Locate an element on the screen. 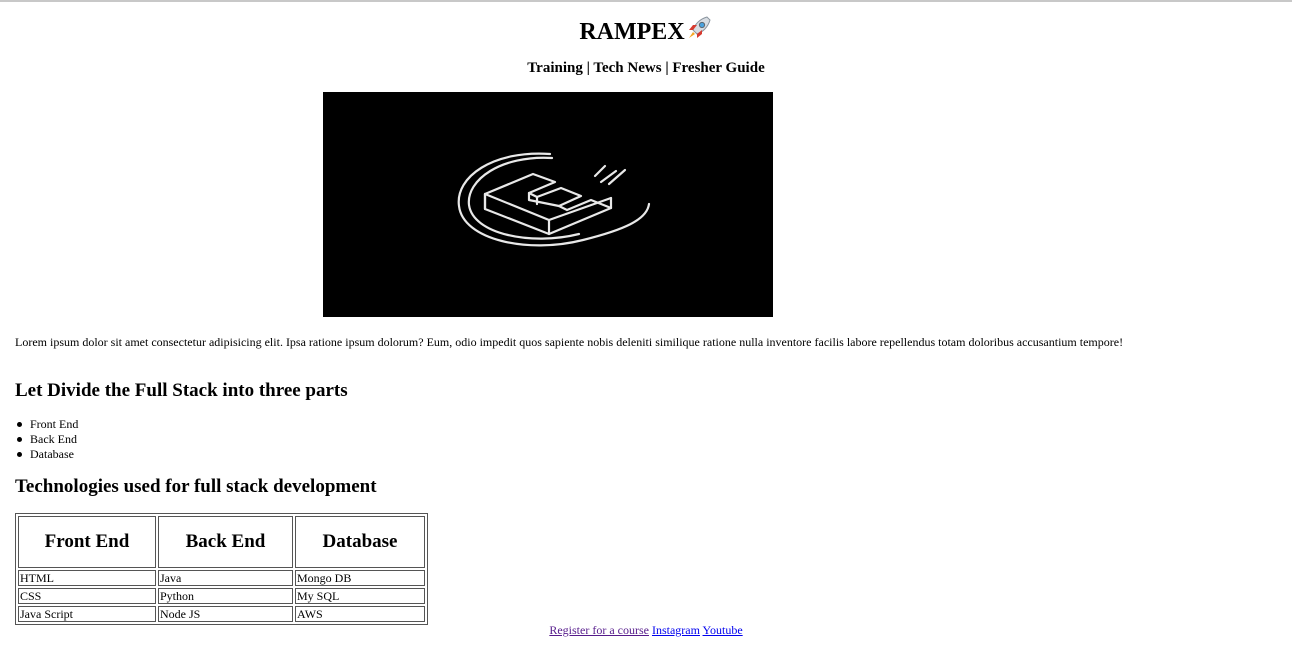 This screenshot has width=1292, height=668. parts-list: Front End Back End Database is located at coordinates (47, 439).